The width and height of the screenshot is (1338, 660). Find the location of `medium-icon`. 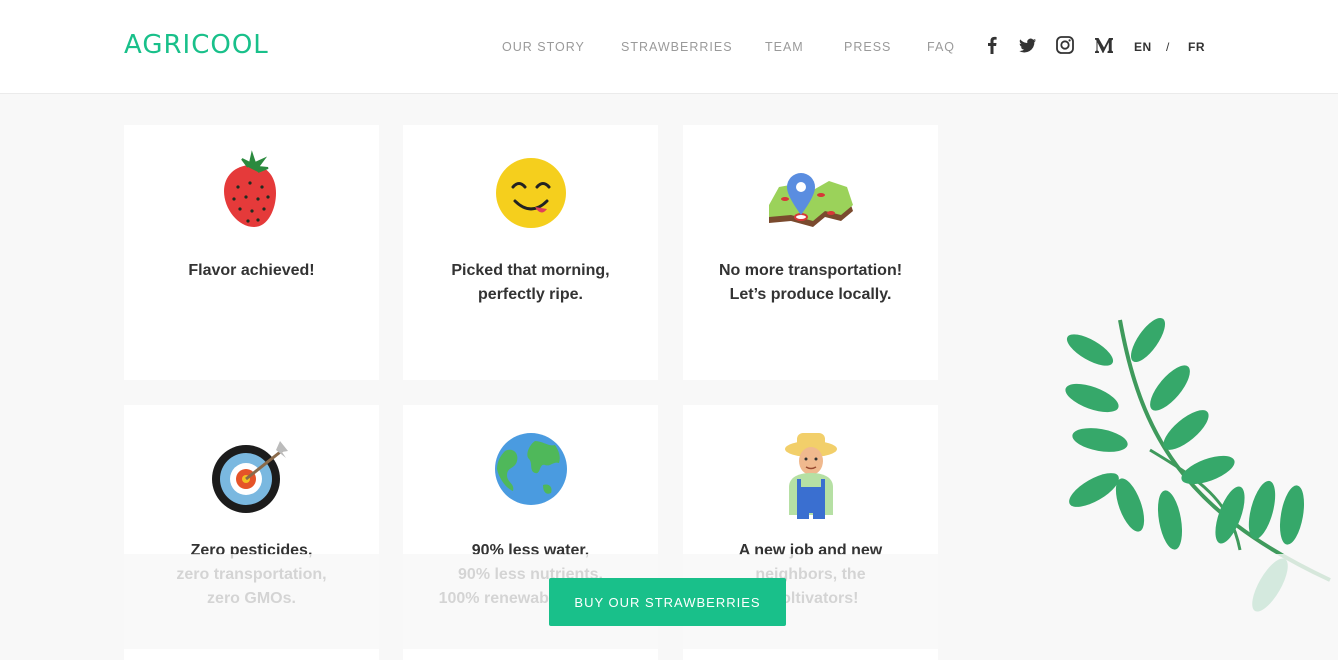

medium-icon is located at coordinates (1104, 45).